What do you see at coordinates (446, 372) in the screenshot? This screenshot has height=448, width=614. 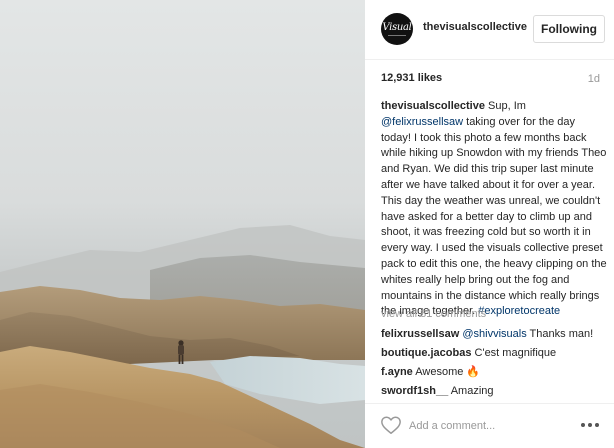 I see `comment-text: Awesome 🔥` at bounding box center [446, 372].